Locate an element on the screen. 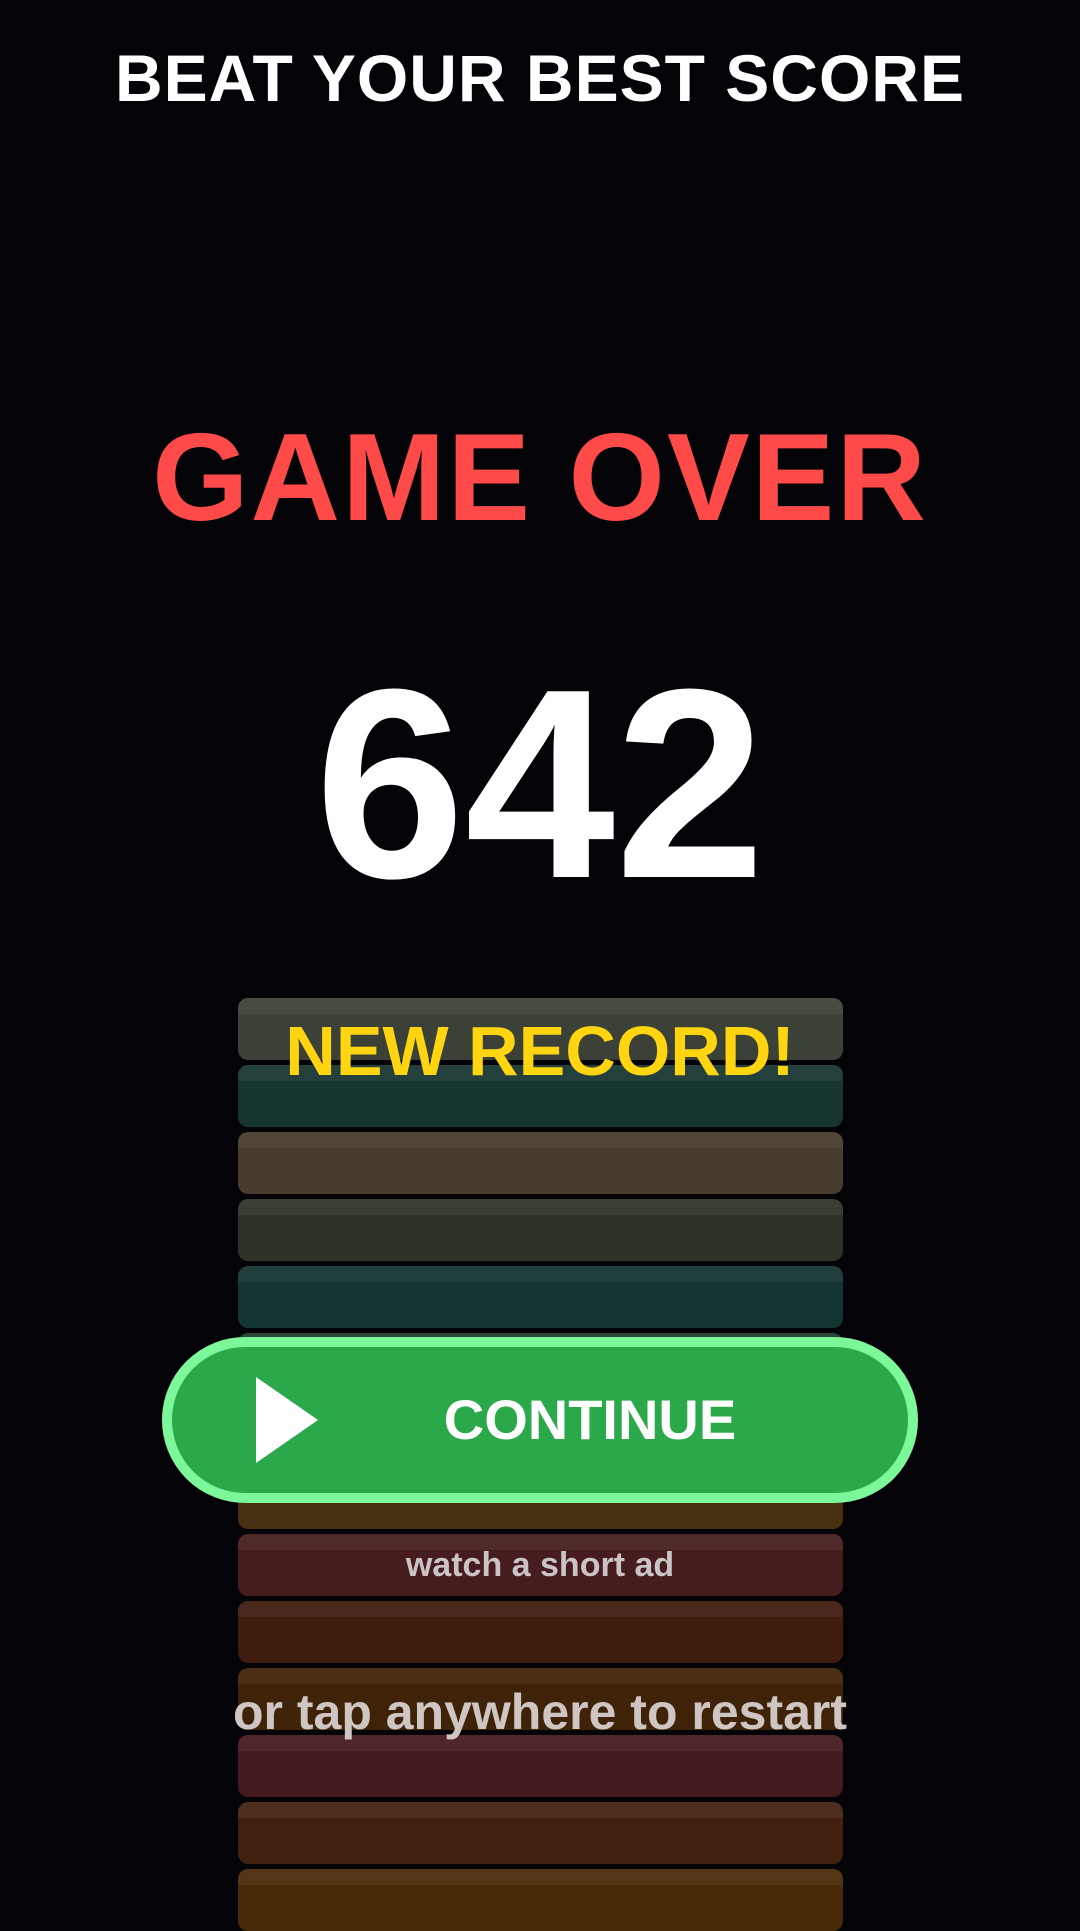 Image resolution: width=1080 pixels, height=1931 pixels. beat-best-score-banner: BEAT YOUR BEST SCORE is located at coordinates (540, 78).